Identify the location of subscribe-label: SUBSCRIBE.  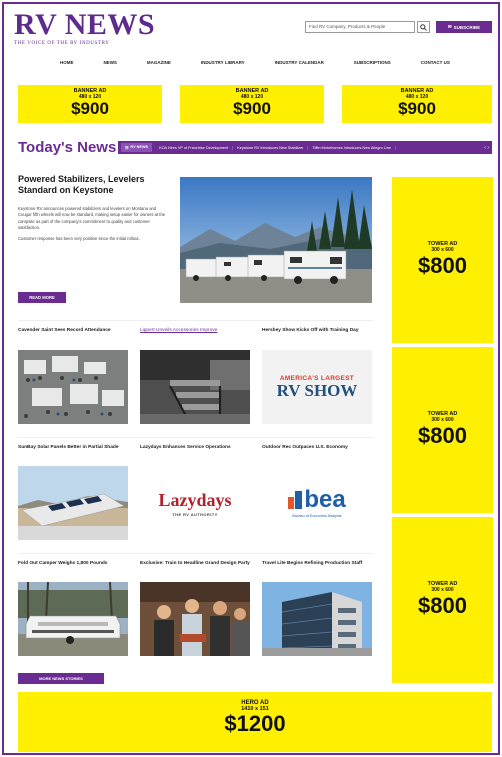
(467, 27).